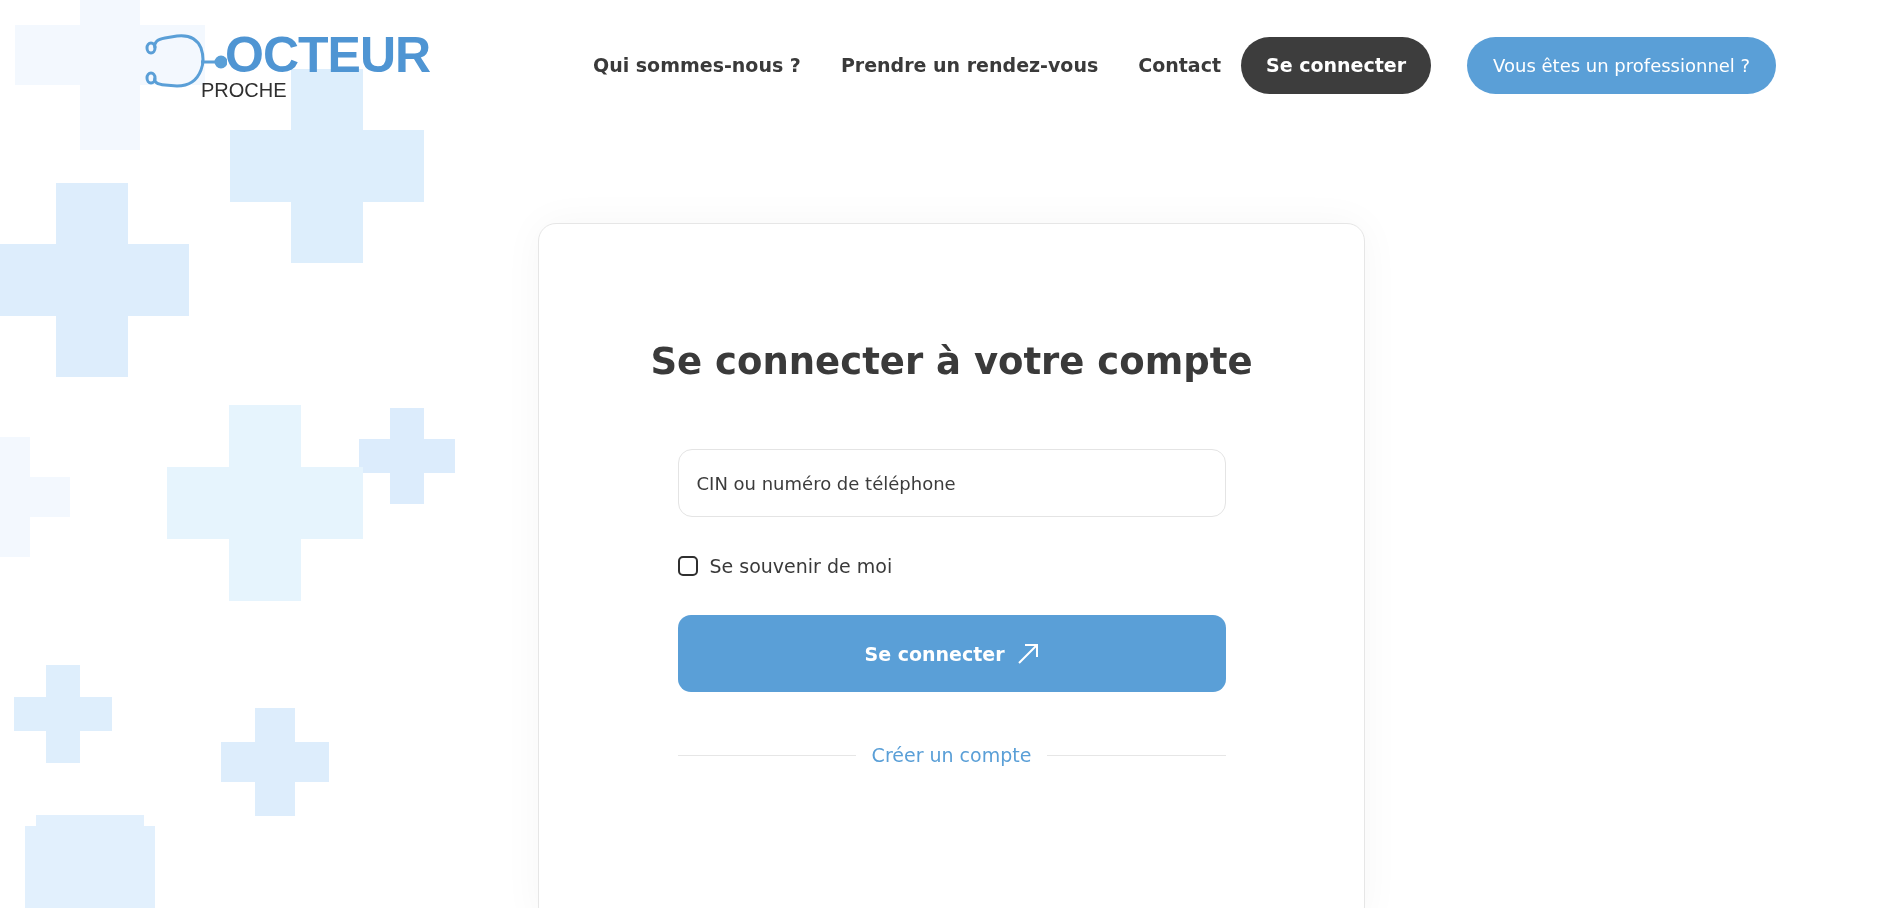 The height and width of the screenshot is (908, 1897). I want to click on arrow-icon, so click(1027, 653).